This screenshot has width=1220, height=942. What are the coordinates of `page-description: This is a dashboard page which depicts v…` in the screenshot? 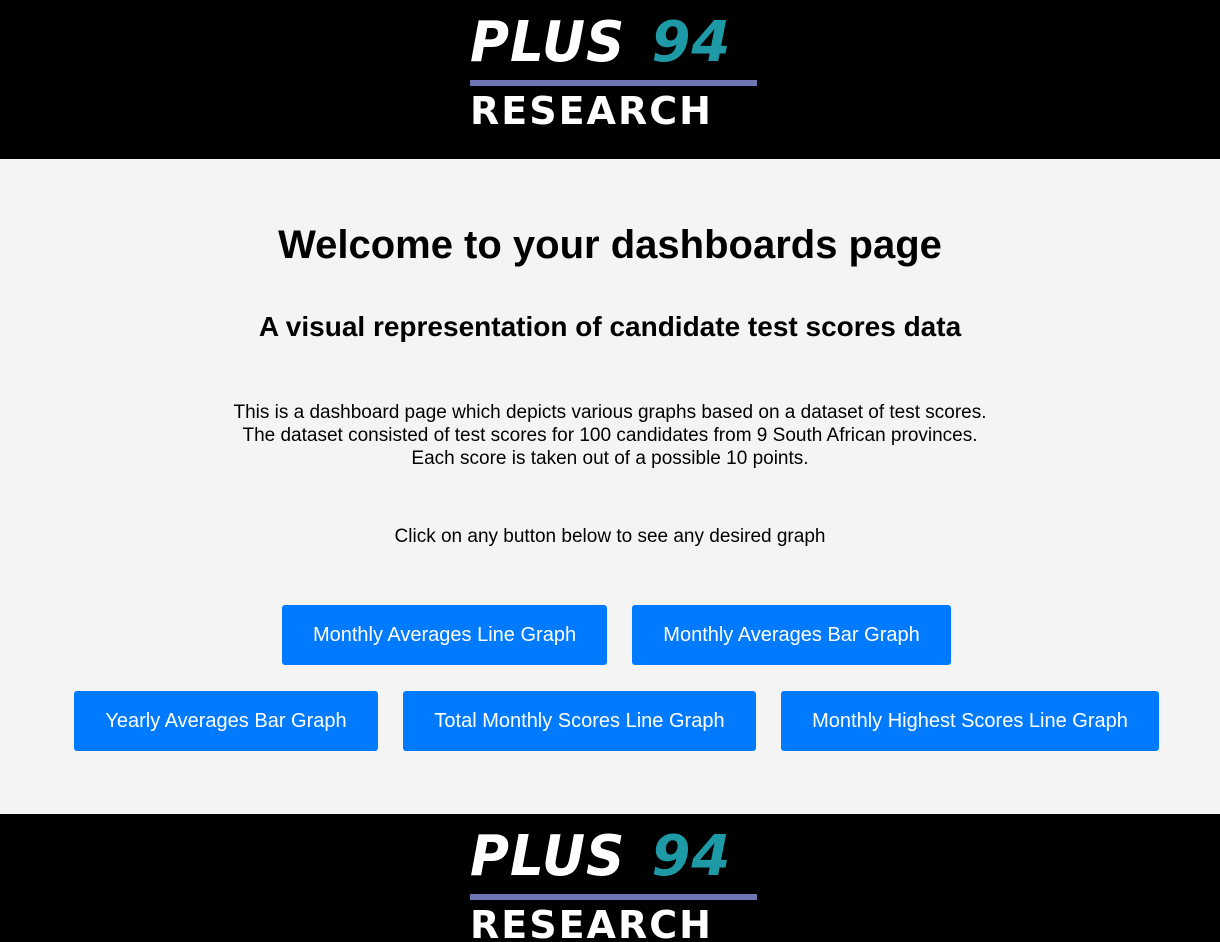 It's located at (610, 435).